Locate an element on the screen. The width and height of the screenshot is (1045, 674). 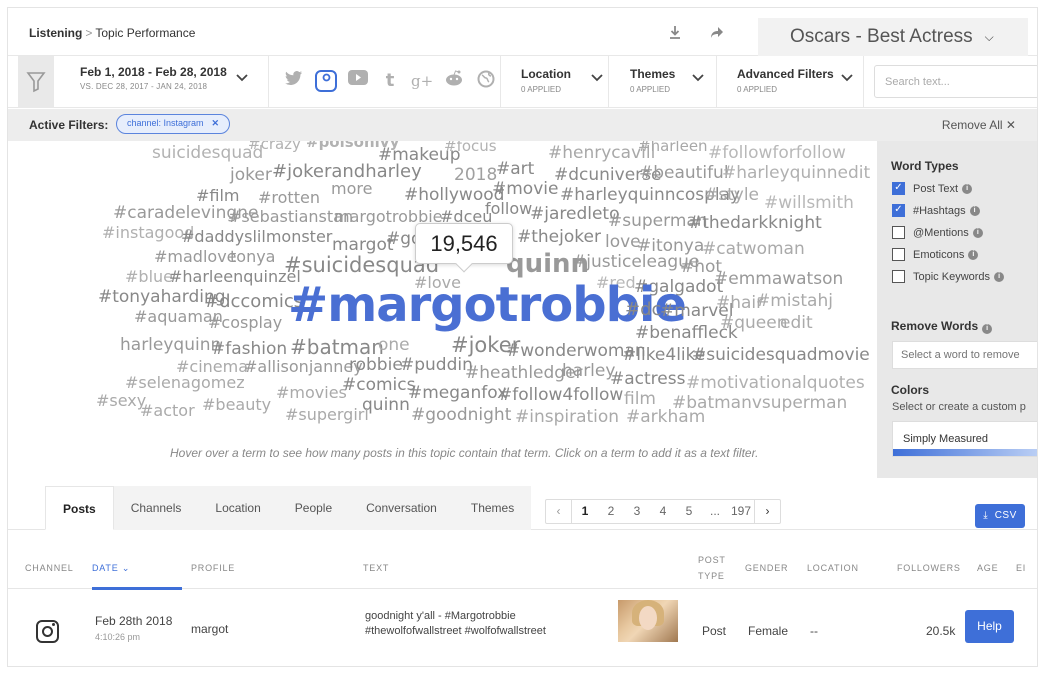
word-term: #actor is located at coordinates (167, 411).